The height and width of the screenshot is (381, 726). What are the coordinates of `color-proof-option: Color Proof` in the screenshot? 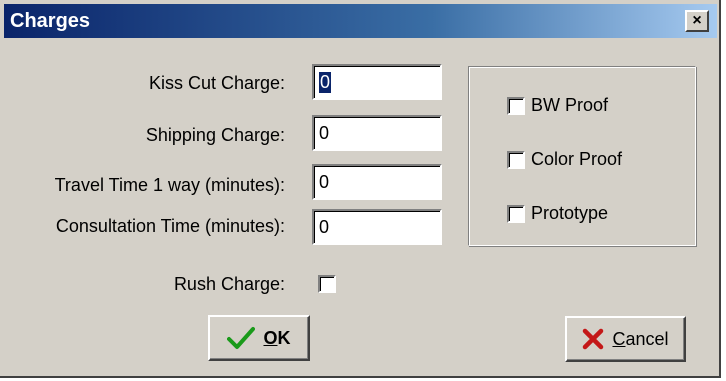 It's located at (564, 159).